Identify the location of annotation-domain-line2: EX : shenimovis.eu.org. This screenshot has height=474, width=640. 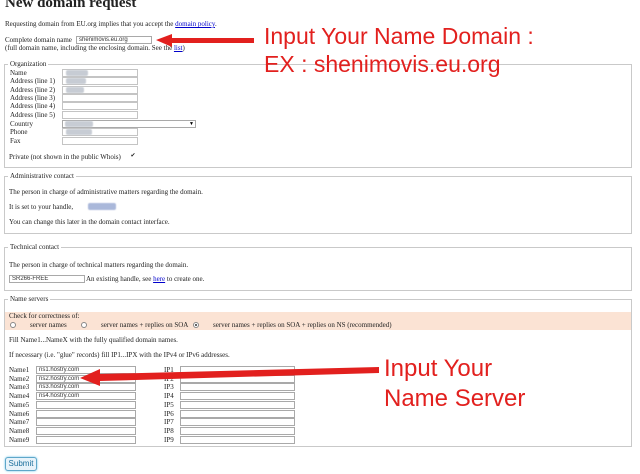
(382, 64).